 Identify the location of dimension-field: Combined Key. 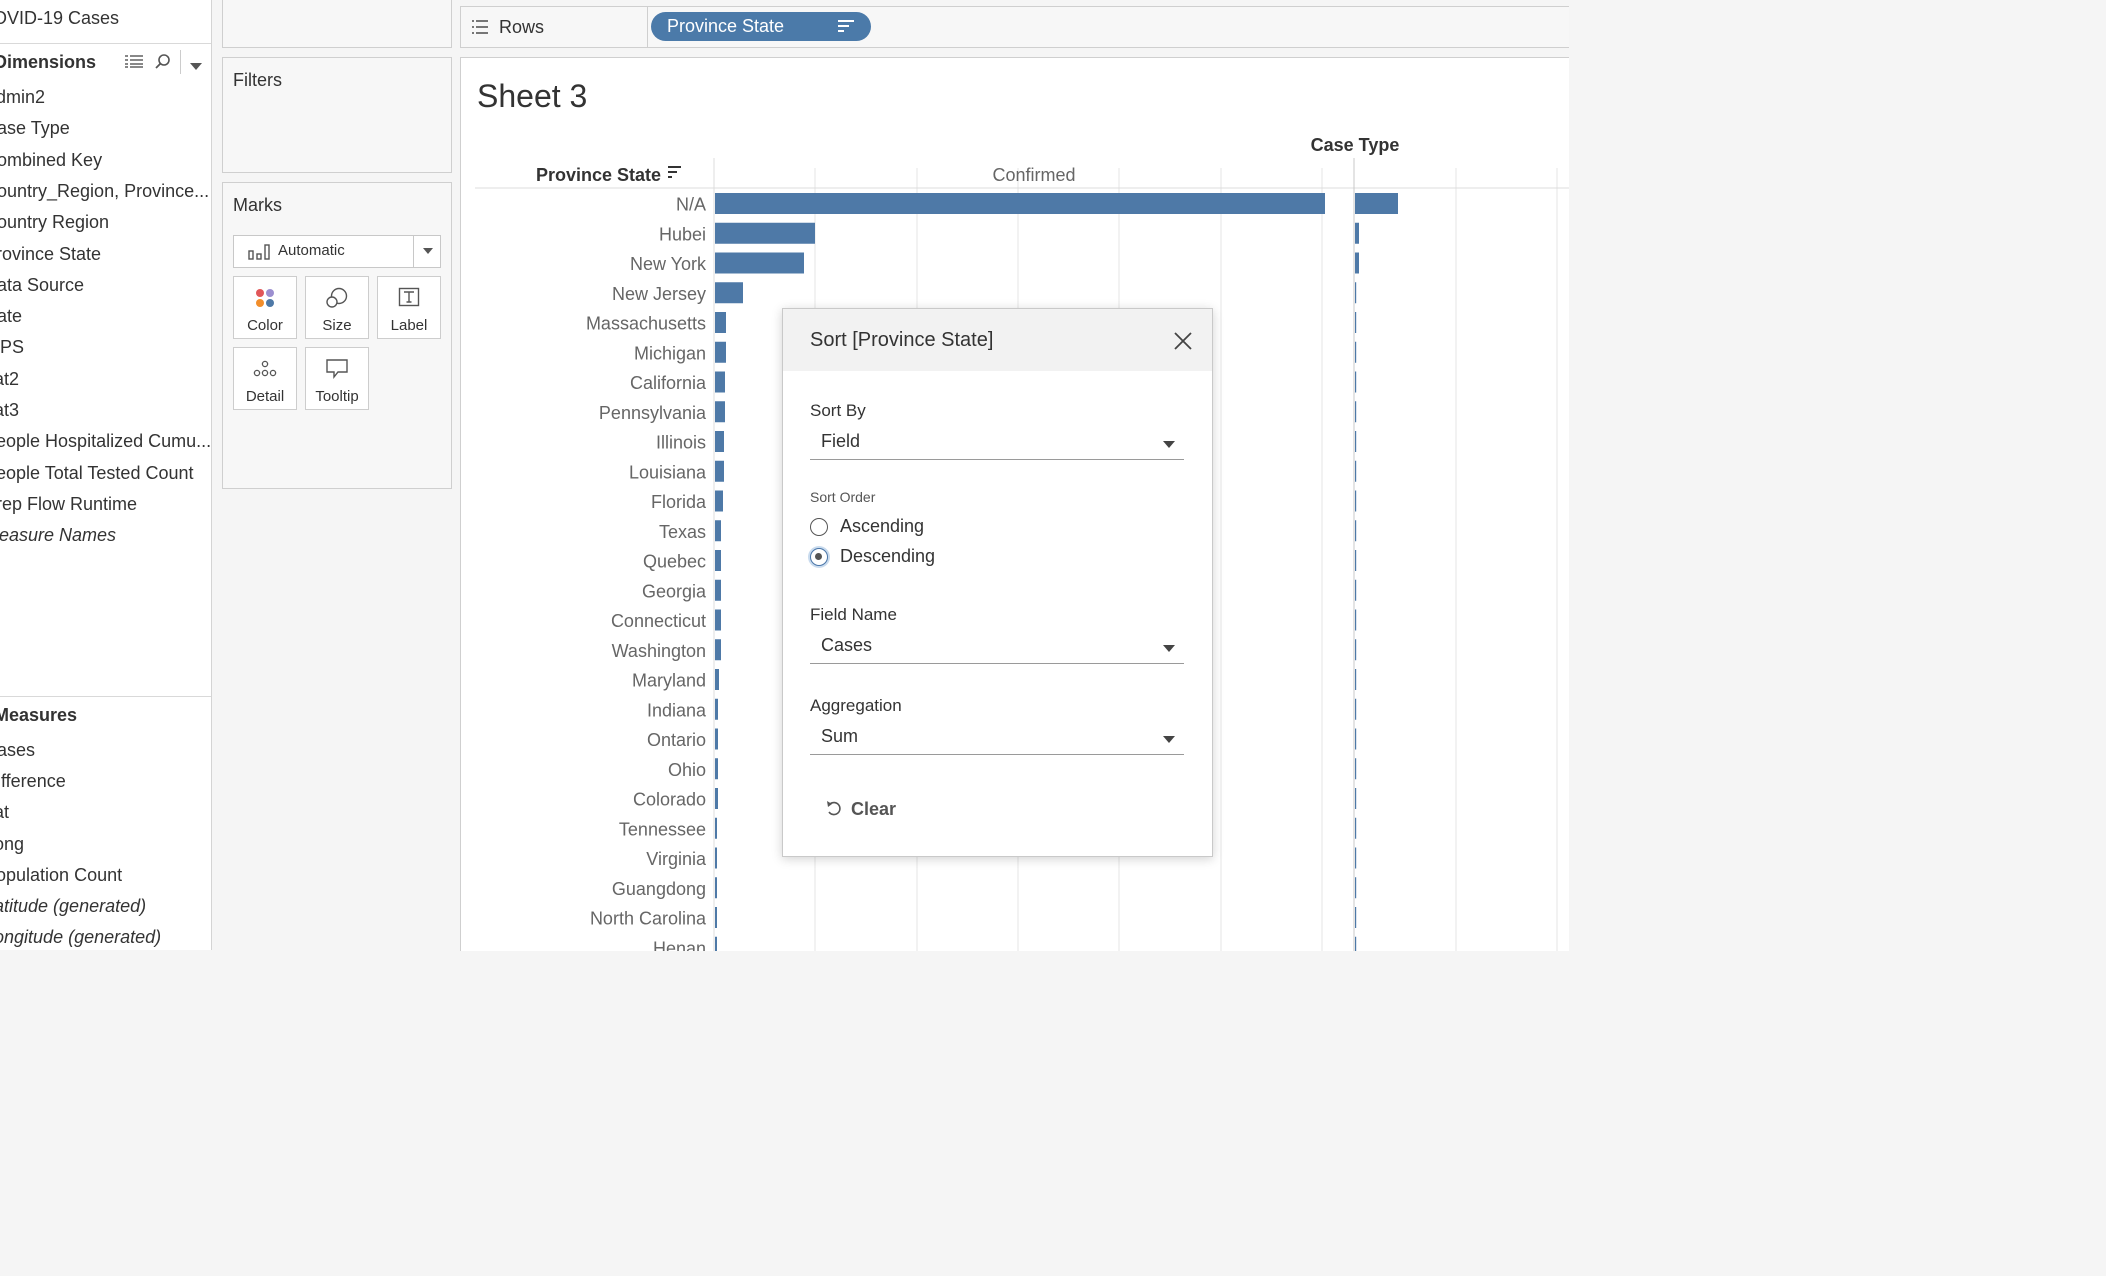
(51, 160).